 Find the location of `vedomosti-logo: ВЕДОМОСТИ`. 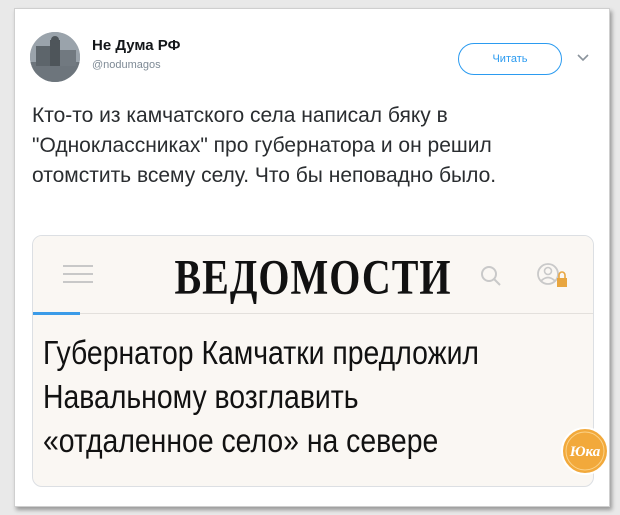

vedomosti-logo: ВЕДОМОСТИ is located at coordinates (313, 276).